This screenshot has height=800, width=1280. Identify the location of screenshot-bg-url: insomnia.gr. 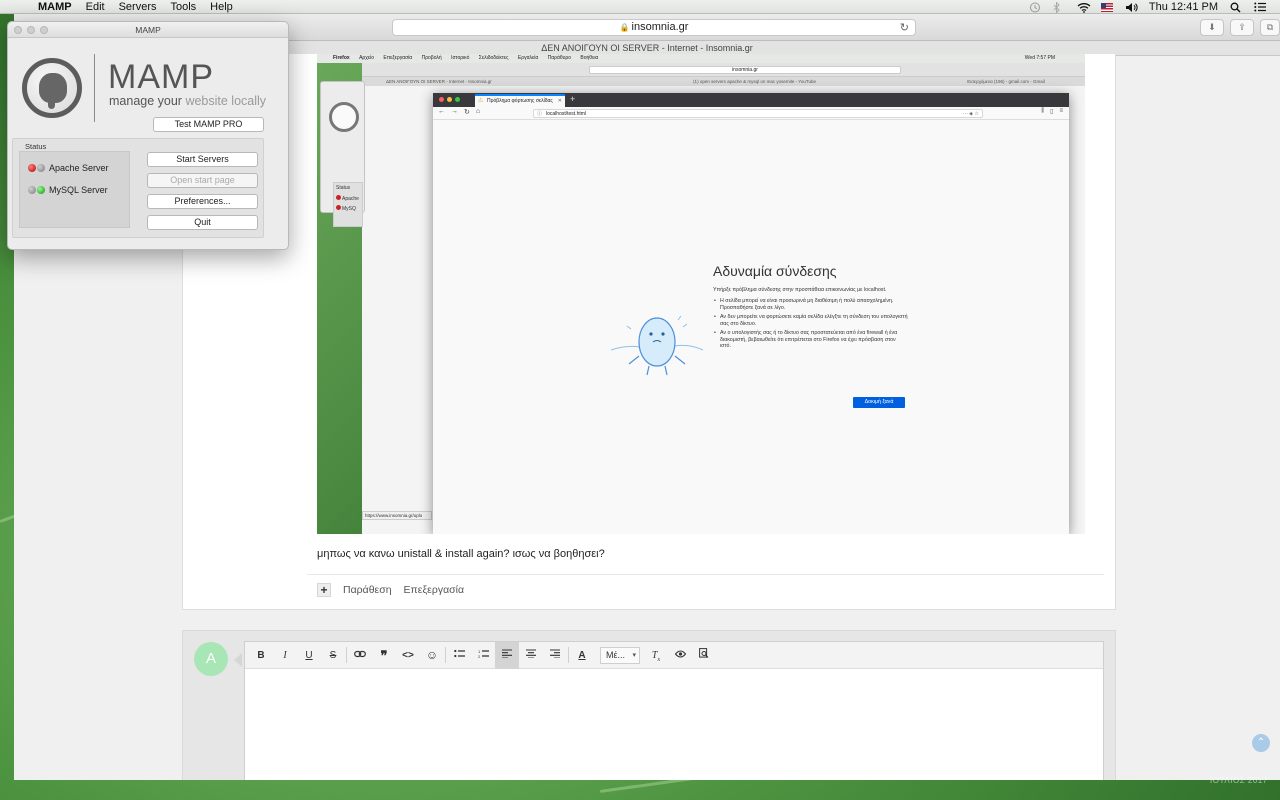
(745, 70).